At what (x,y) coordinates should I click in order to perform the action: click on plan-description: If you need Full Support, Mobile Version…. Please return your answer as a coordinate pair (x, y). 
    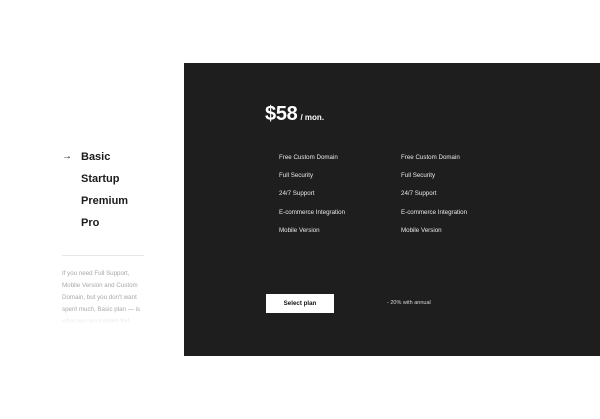
    Looking at the image, I should click on (104, 296).